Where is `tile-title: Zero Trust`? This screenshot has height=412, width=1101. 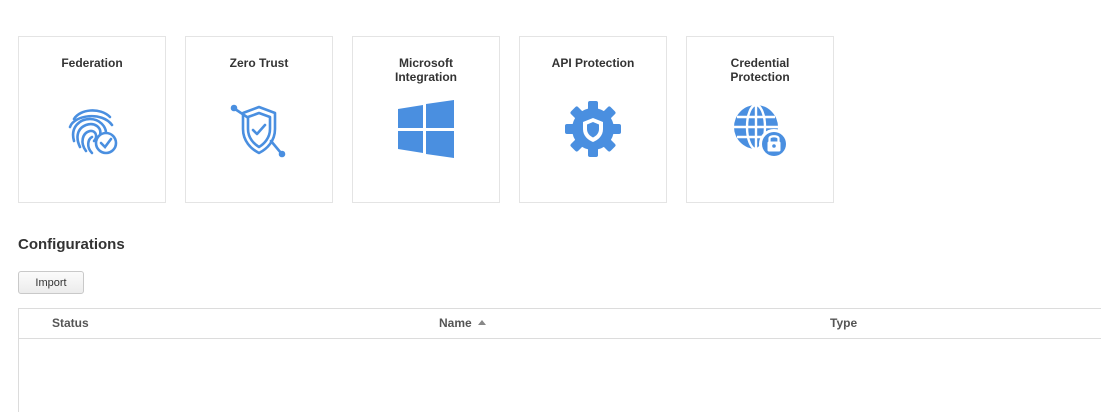
tile-title: Zero Trust is located at coordinates (259, 63).